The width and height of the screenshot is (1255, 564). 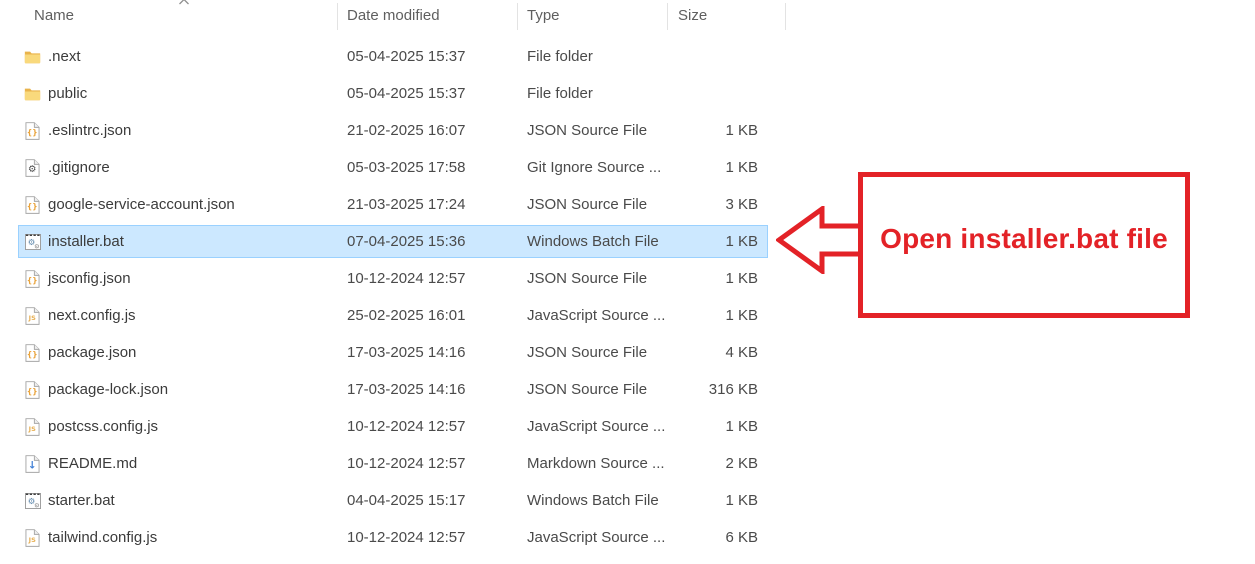 I want to click on file-row-.next: .next 05-04-2025 15:37 File folder, so click(x=393, y=56).